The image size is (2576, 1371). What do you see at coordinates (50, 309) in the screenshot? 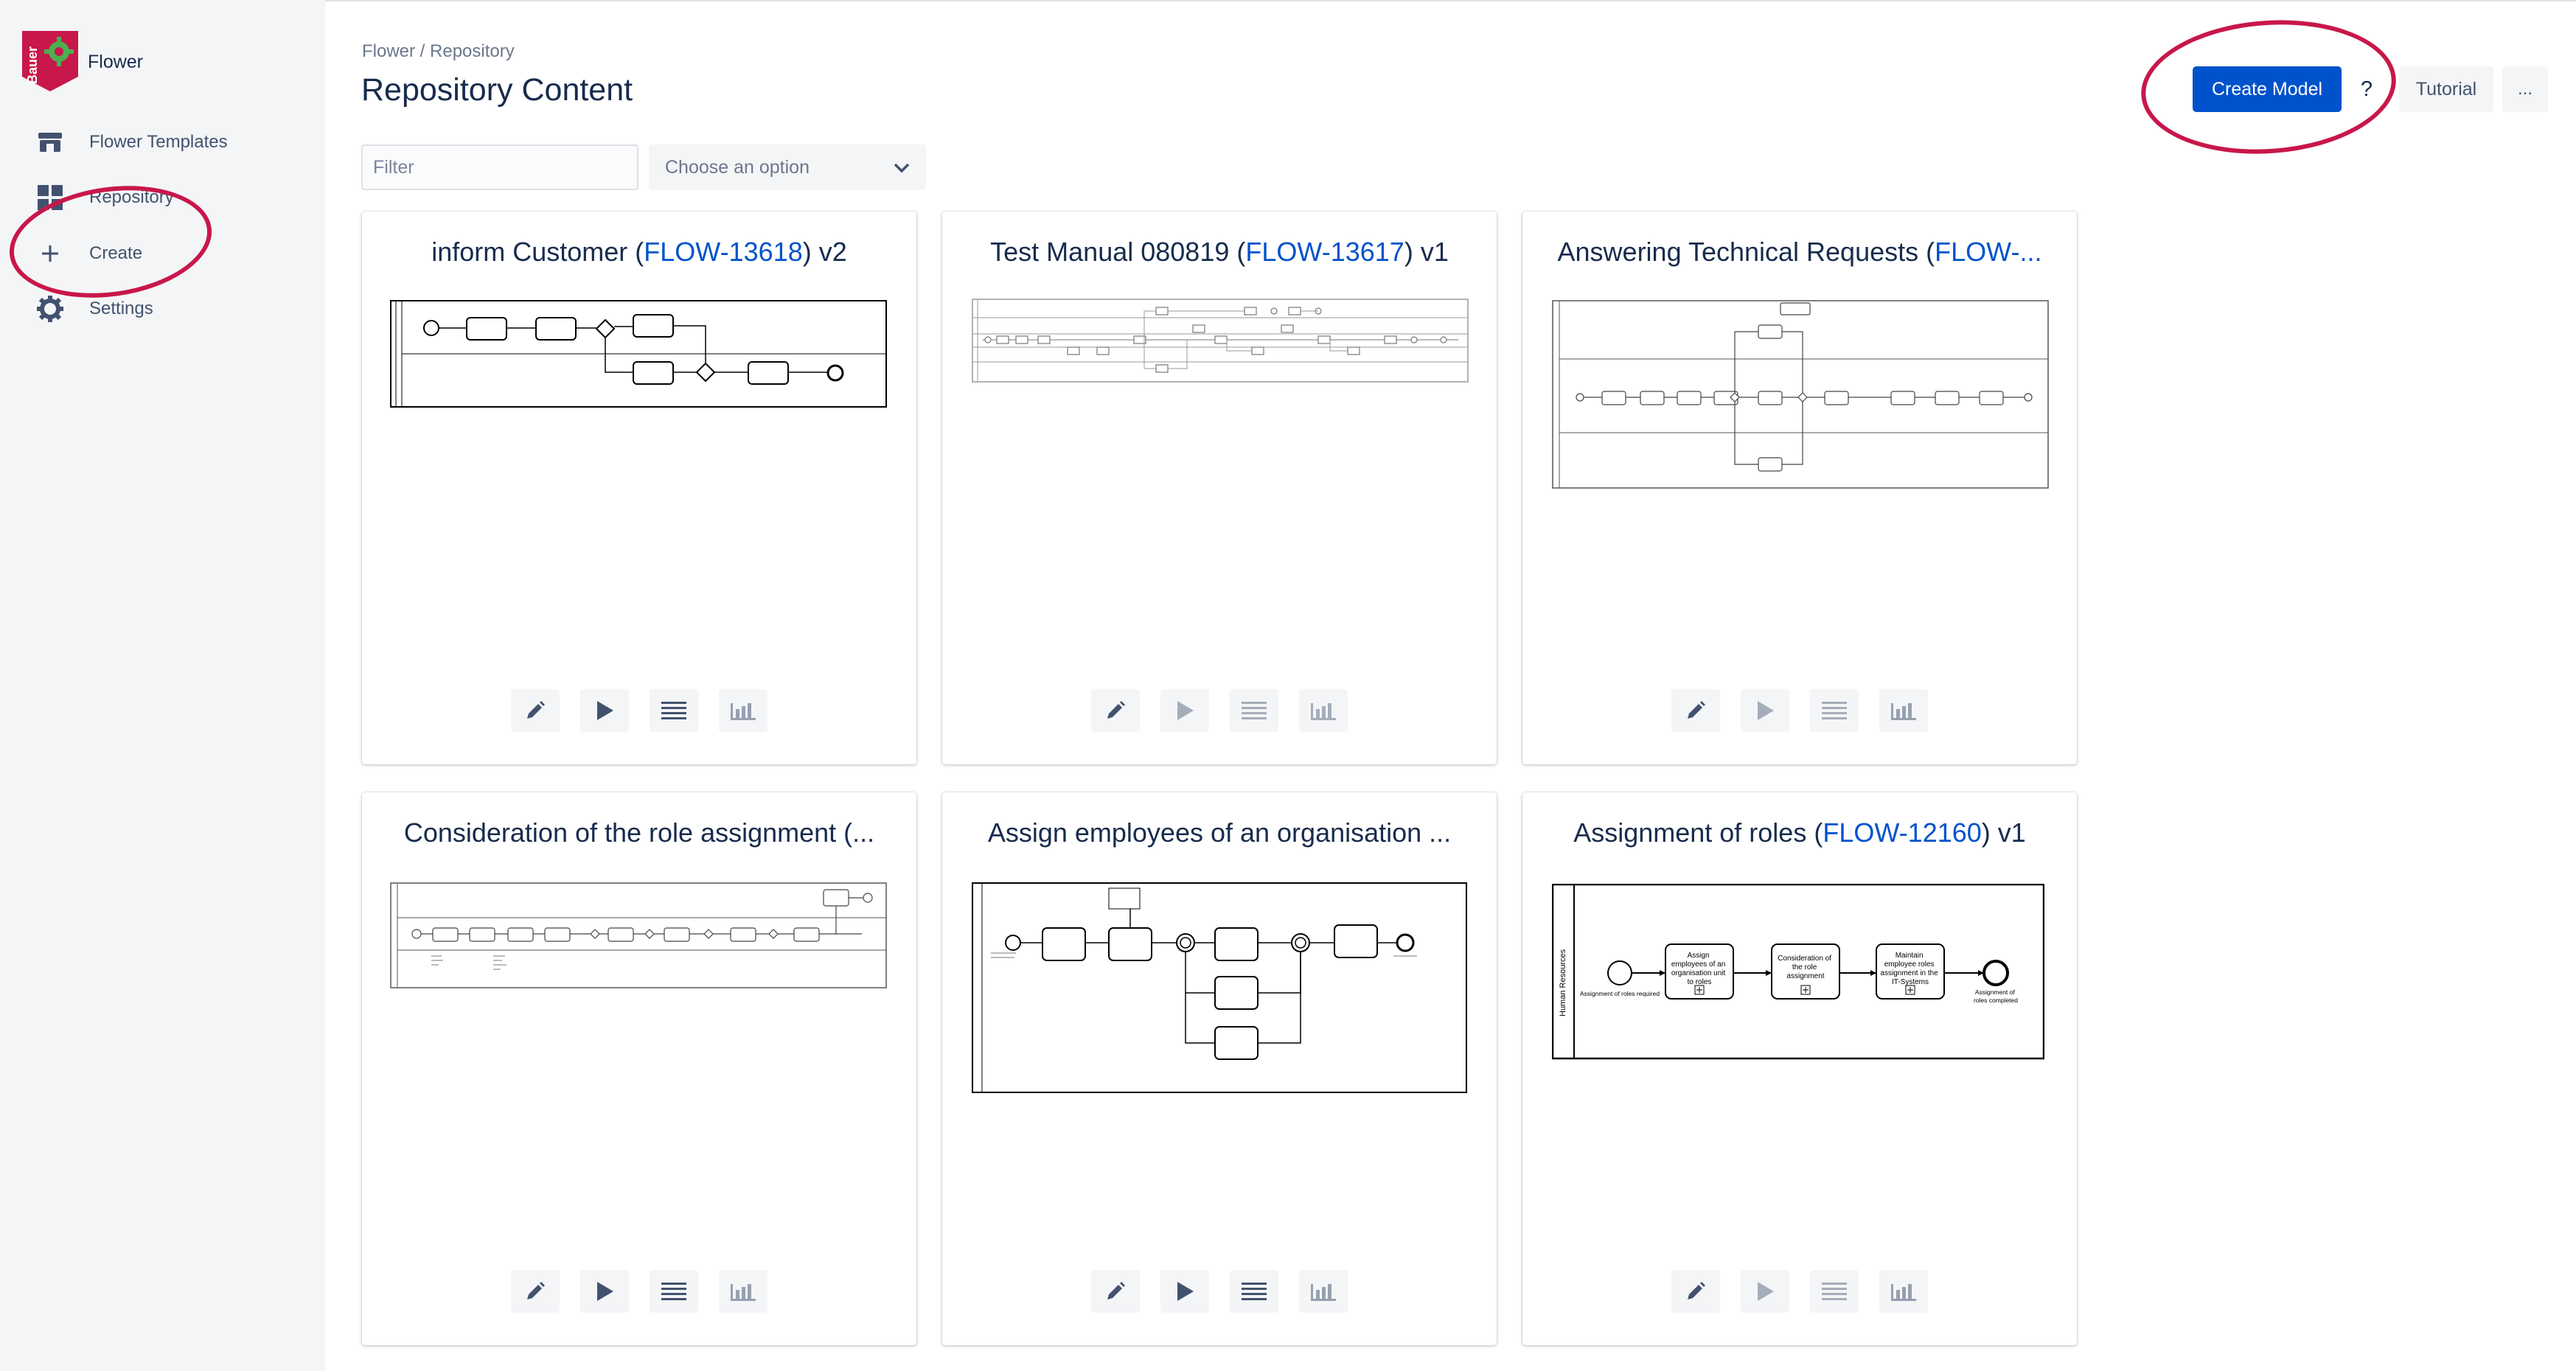
I see `gear-icon` at bounding box center [50, 309].